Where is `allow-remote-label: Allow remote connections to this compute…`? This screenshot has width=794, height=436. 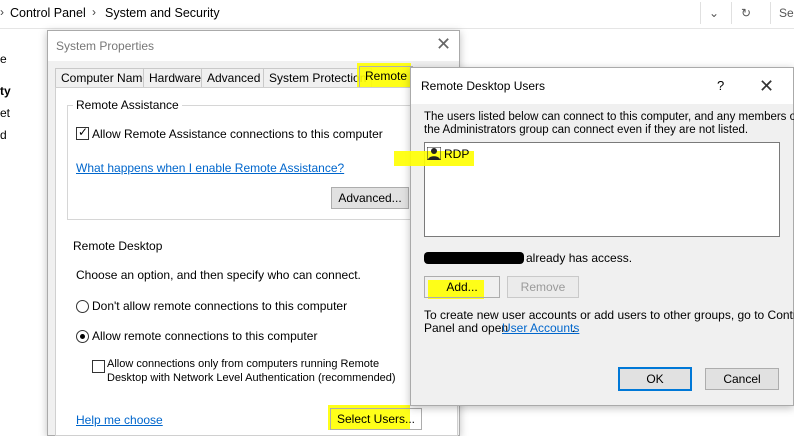 allow-remote-label: Allow remote connections to this compute… is located at coordinates (205, 336).